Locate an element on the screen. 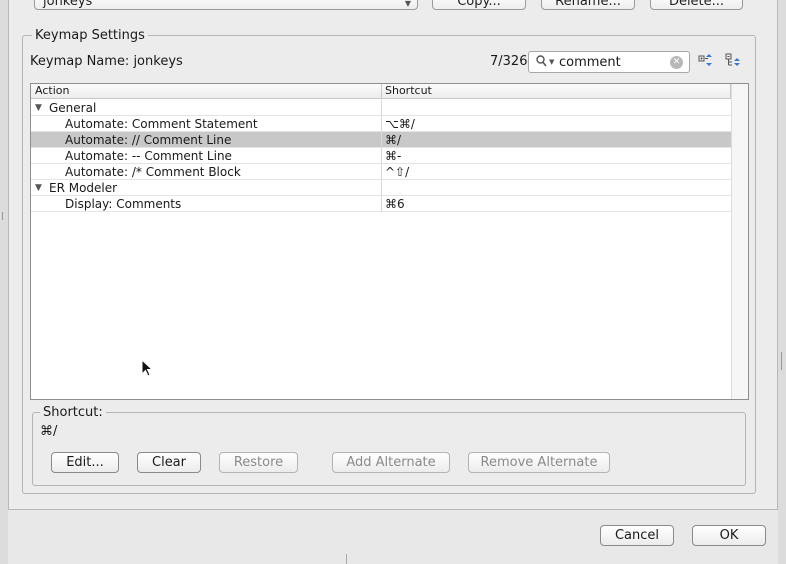 The height and width of the screenshot is (564, 786). tree-category-general: ▼ General is located at coordinates (381, 108).